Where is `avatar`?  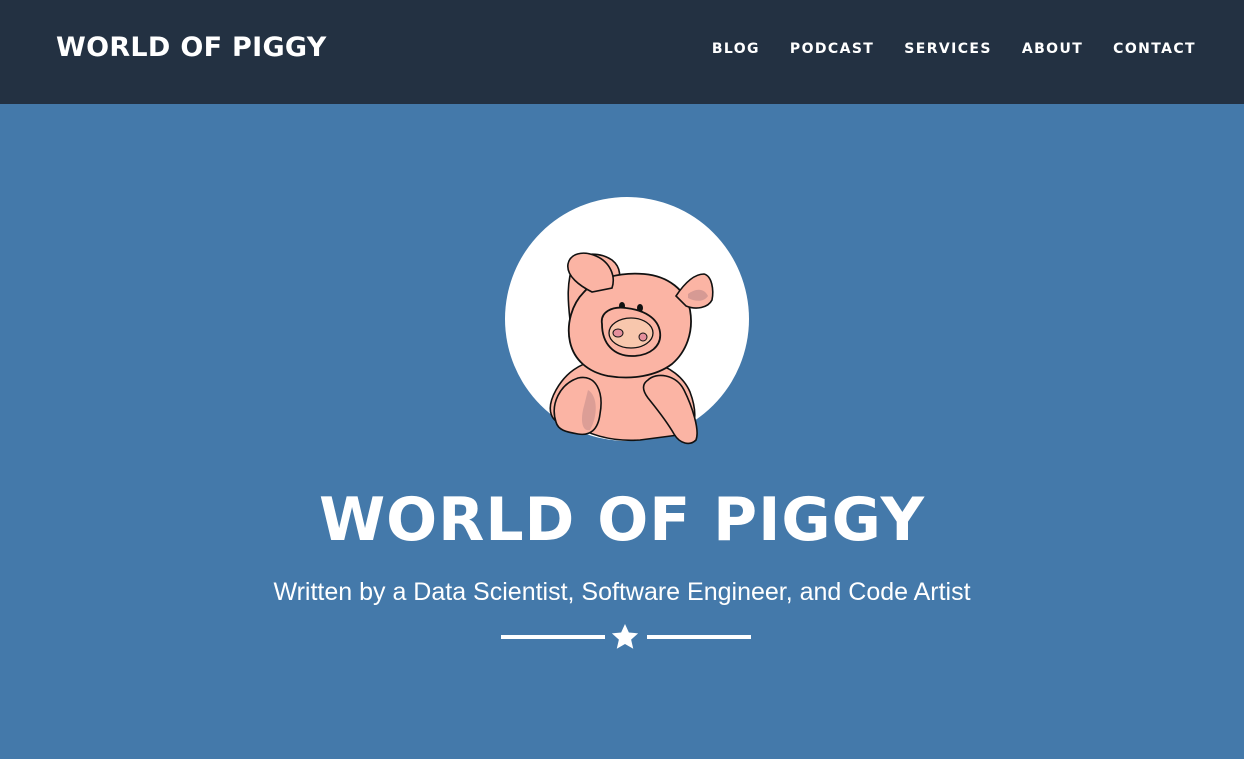 avatar is located at coordinates (625, 324).